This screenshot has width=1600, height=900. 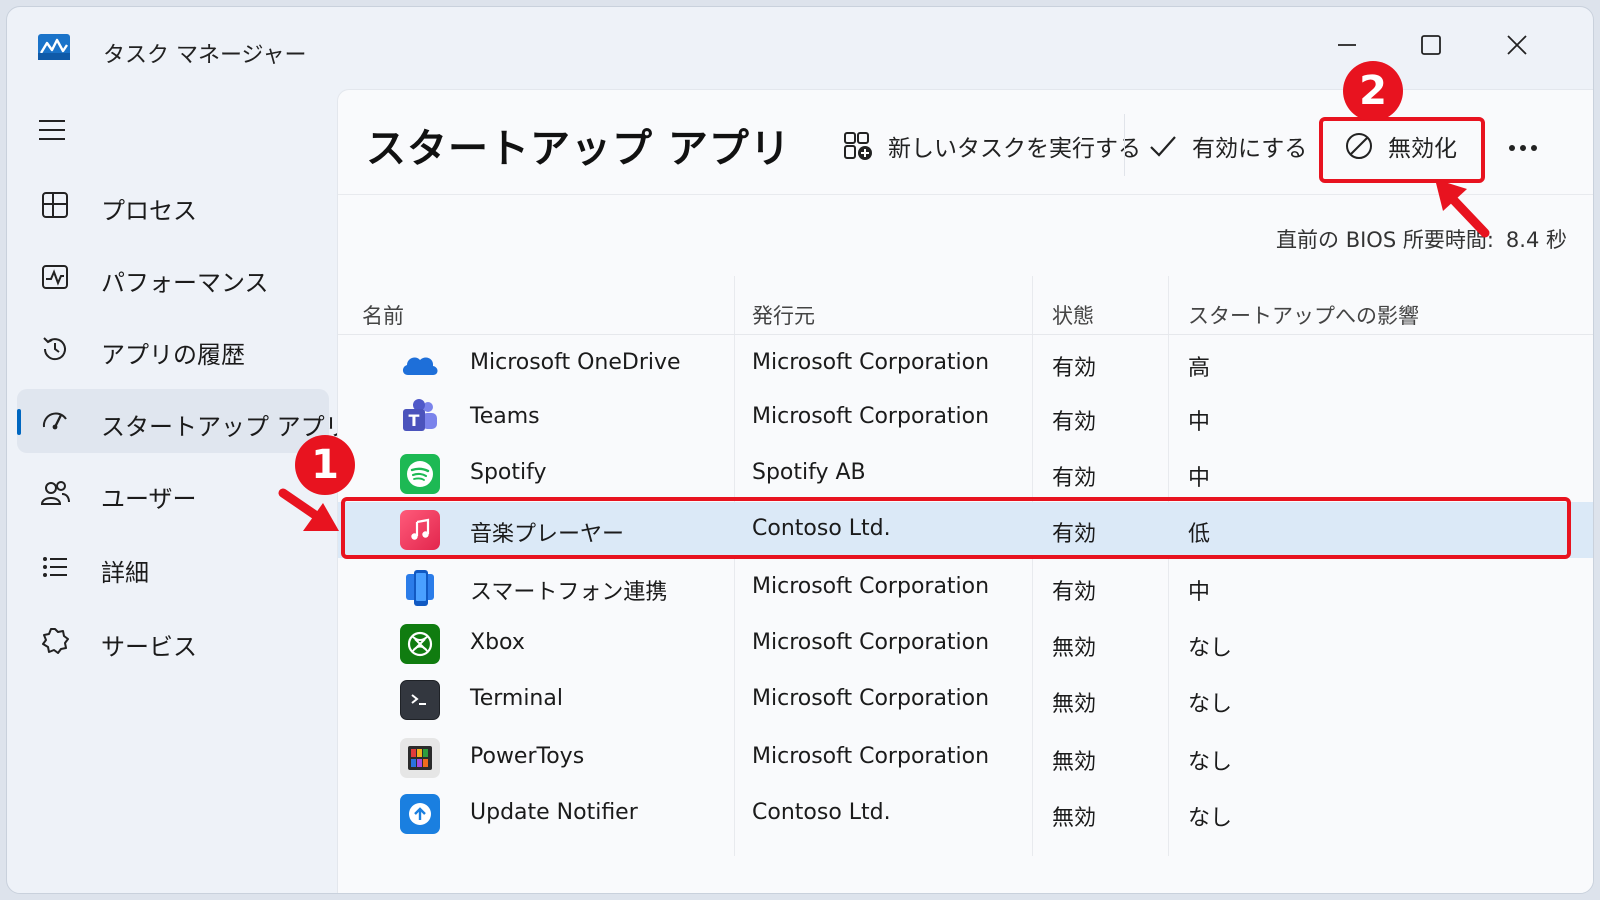 What do you see at coordinates (420, 814) in the screenshot?
I see `update-notifier-icon` at bounding box center [420, 814].